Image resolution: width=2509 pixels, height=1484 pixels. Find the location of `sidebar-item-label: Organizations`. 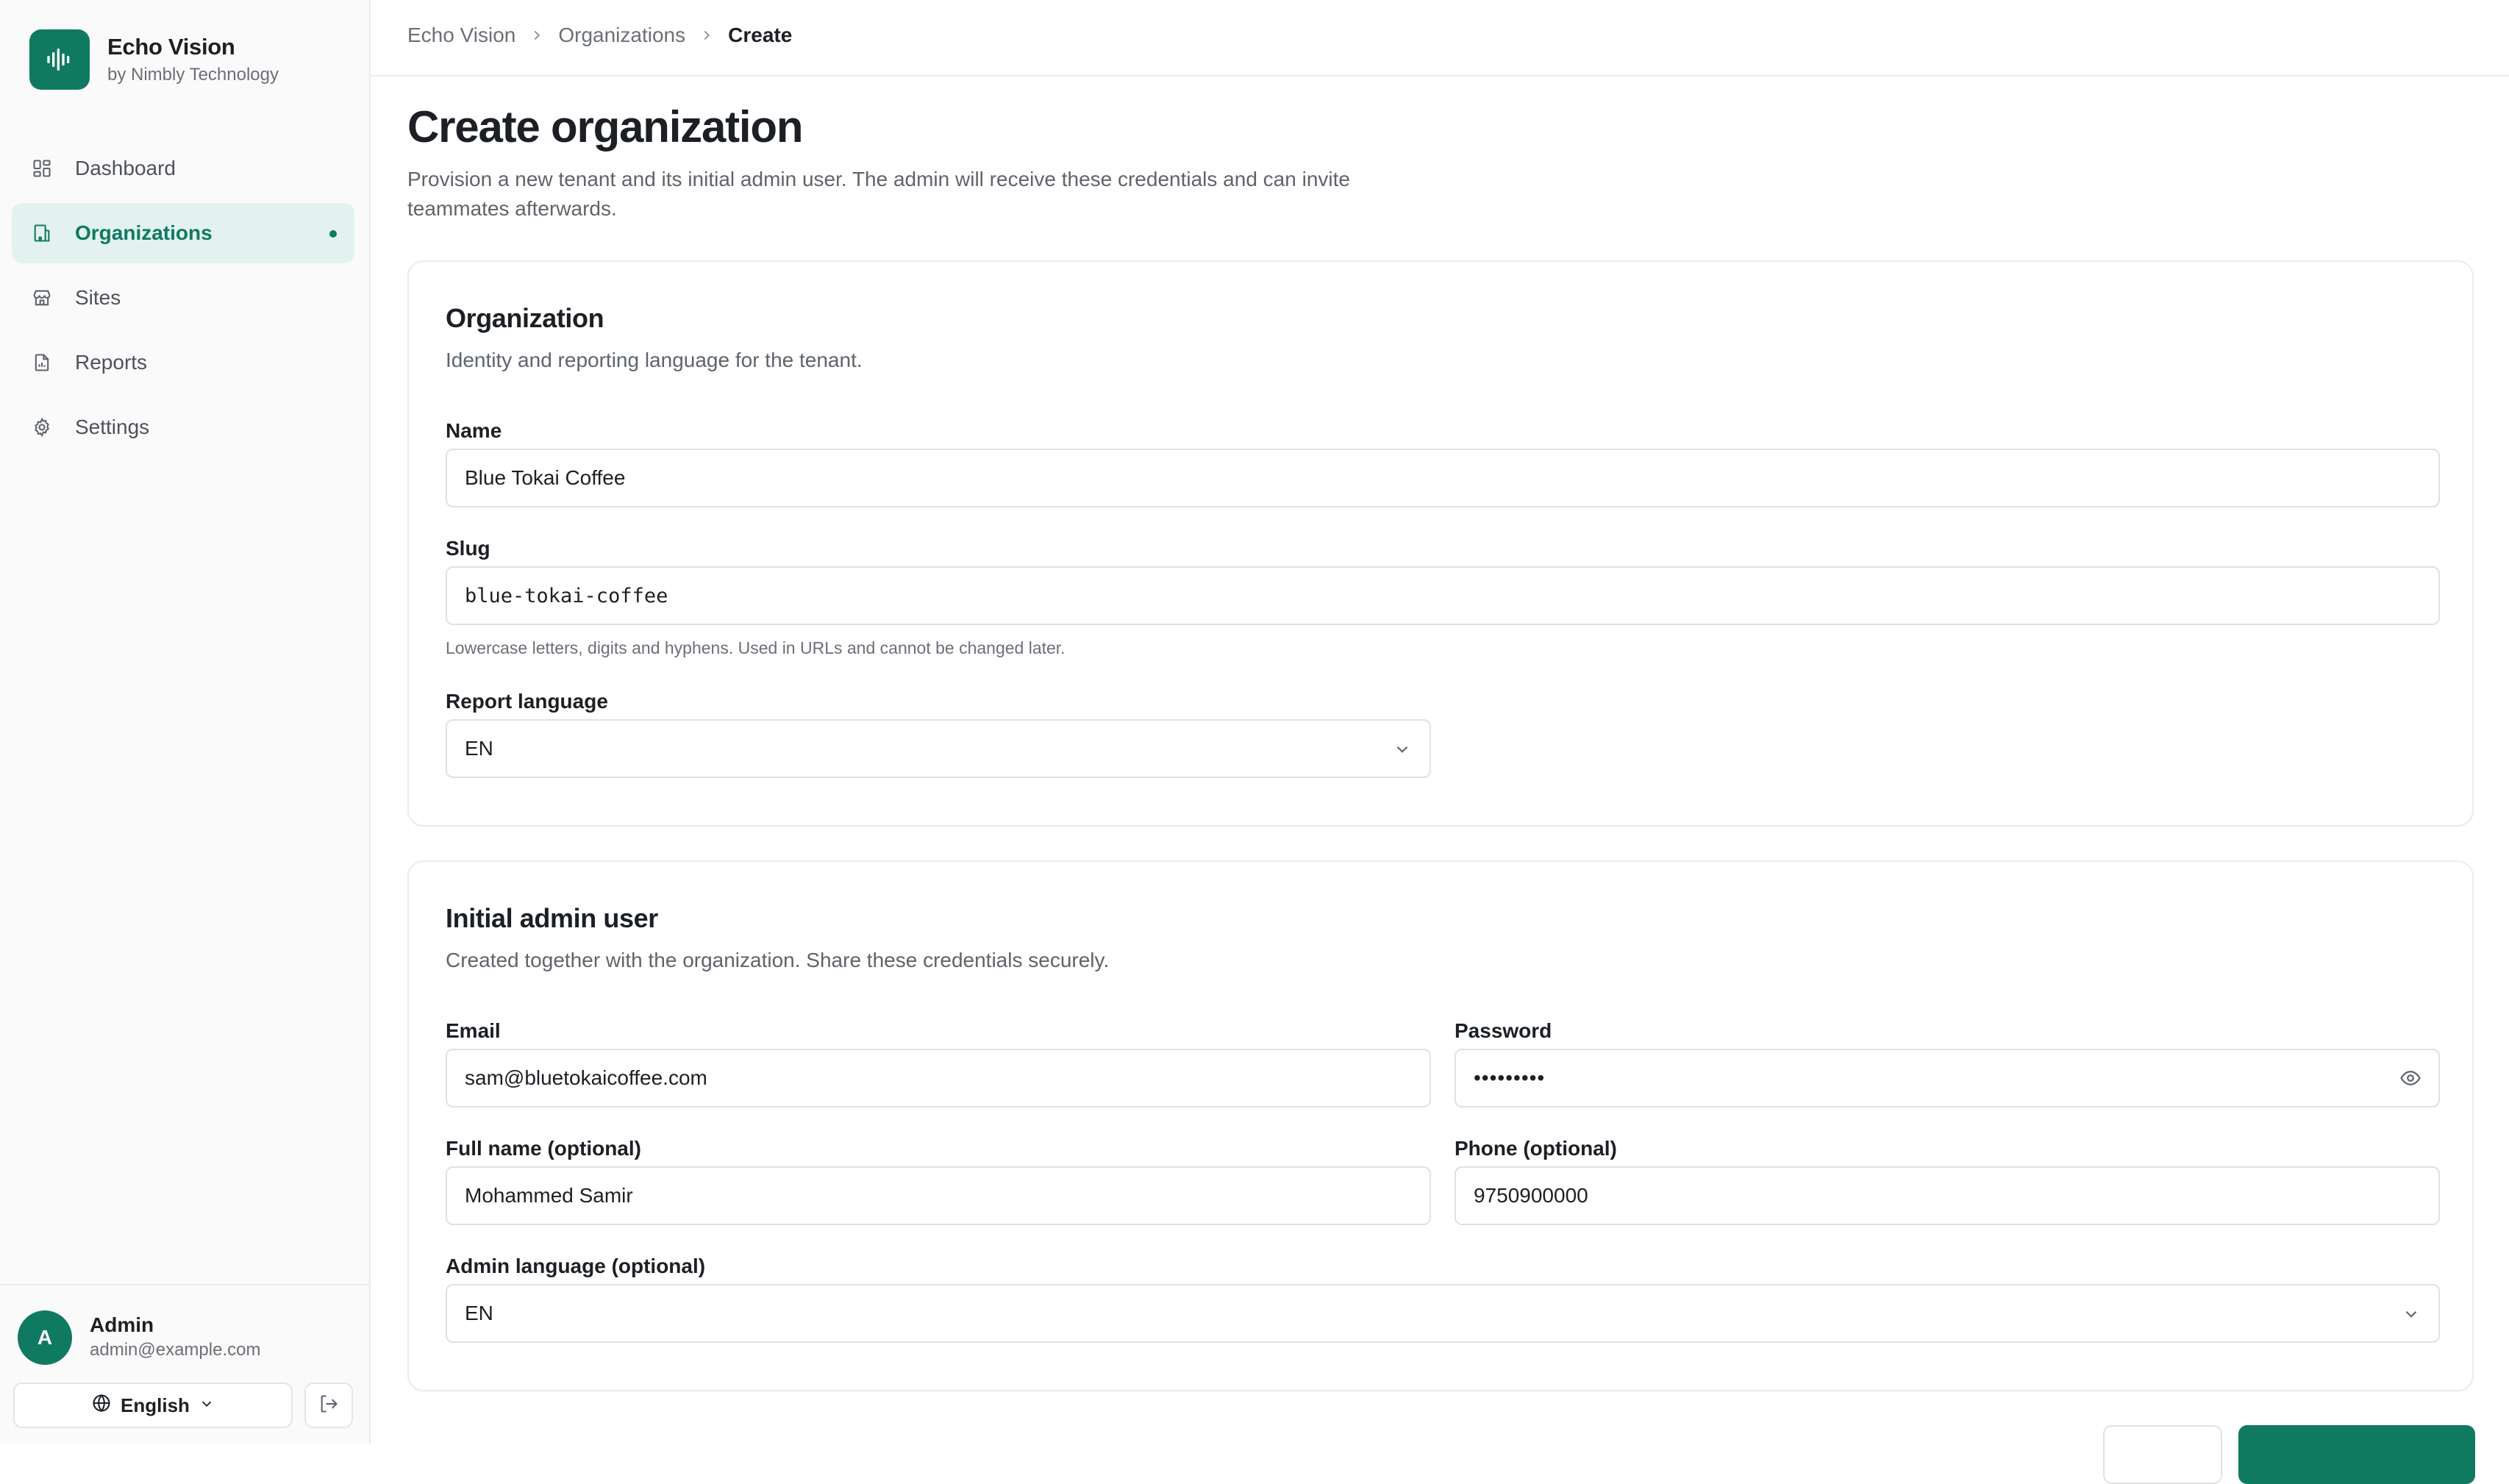

sidebar-item-label: Organizations is located at coordinates (144, 232).